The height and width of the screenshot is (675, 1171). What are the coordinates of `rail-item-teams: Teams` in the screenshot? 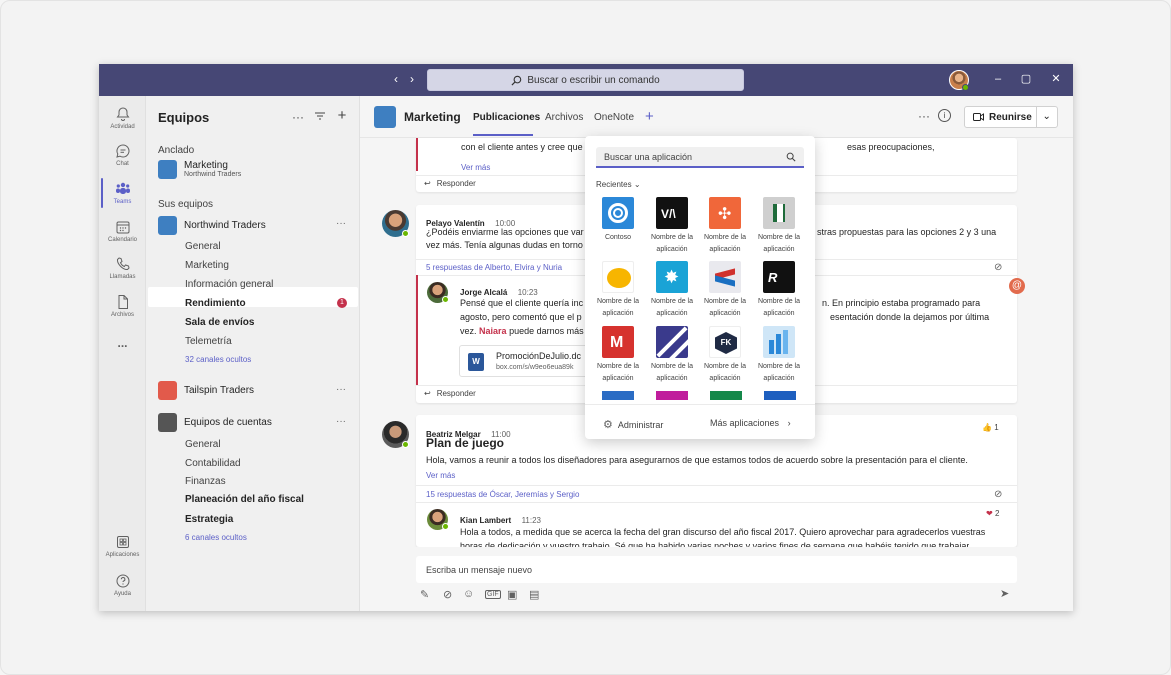 It's located at (122, 193).